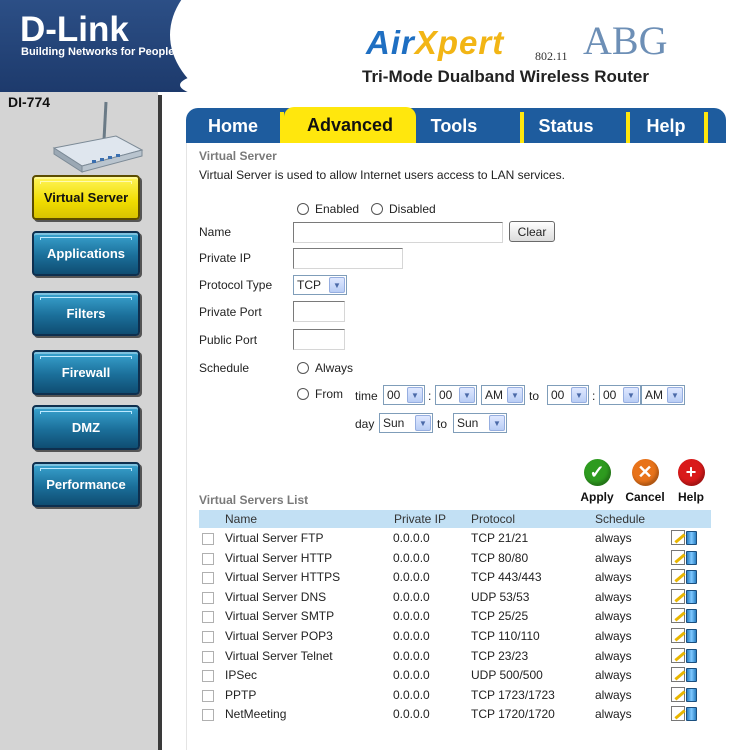 The width and height of the screenshot is (748, 750). What do you see at coordinates (377, 209) in the screenshot?
I see `disabled-radio` at bounding box center [377, 209].